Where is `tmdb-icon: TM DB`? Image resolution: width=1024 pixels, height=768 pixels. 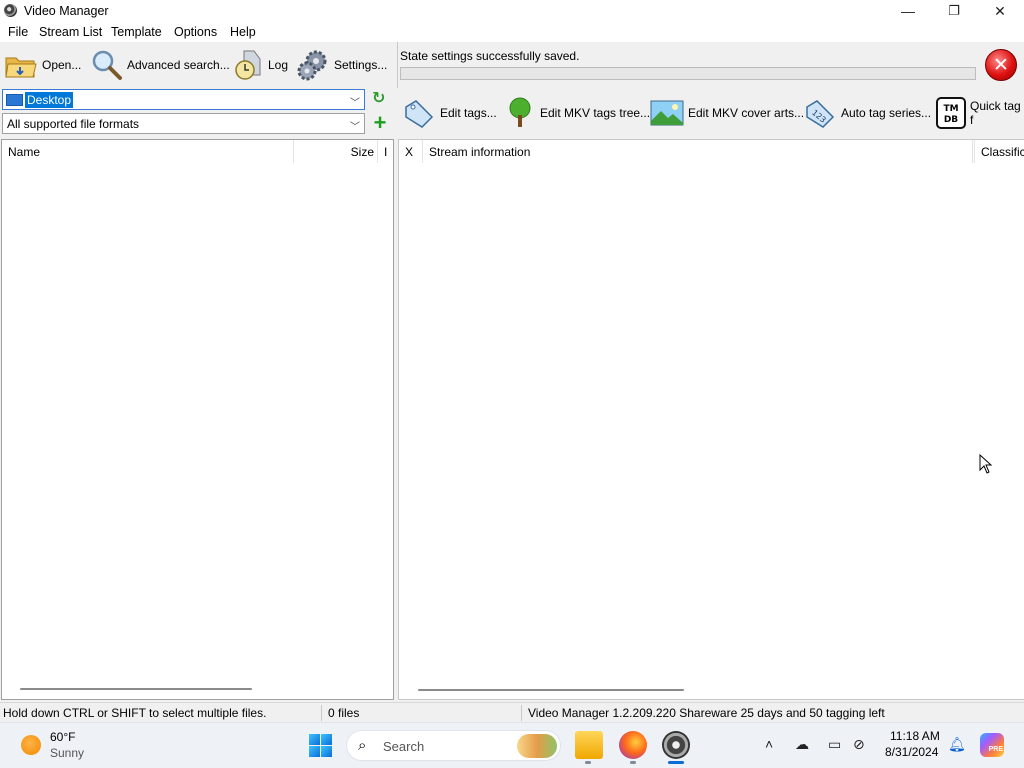 tmdb-icon: TM DB is located at coordinates (951, 113).